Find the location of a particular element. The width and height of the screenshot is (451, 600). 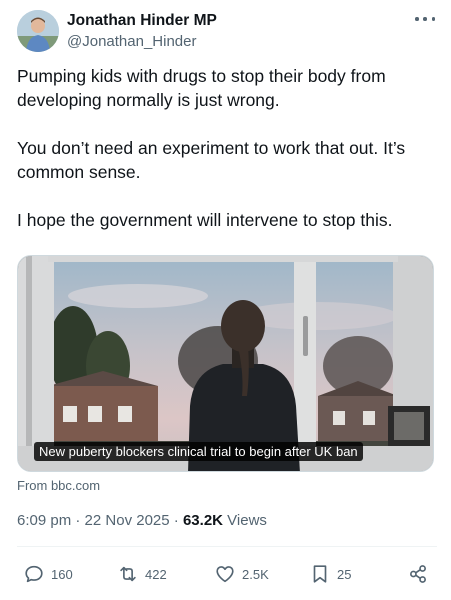

views-label: Views is located at coordinates (247, 520).